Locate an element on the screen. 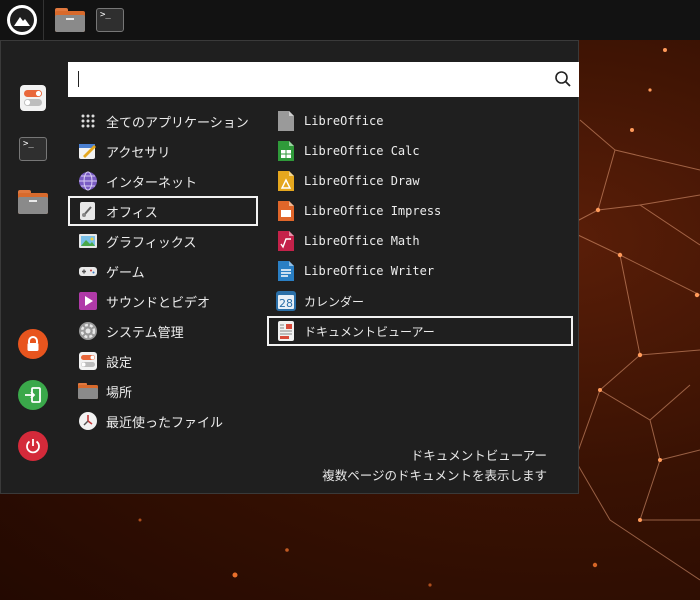  app-document-viewer: ドキュメントビューアー is located at coordinates (420, 331).